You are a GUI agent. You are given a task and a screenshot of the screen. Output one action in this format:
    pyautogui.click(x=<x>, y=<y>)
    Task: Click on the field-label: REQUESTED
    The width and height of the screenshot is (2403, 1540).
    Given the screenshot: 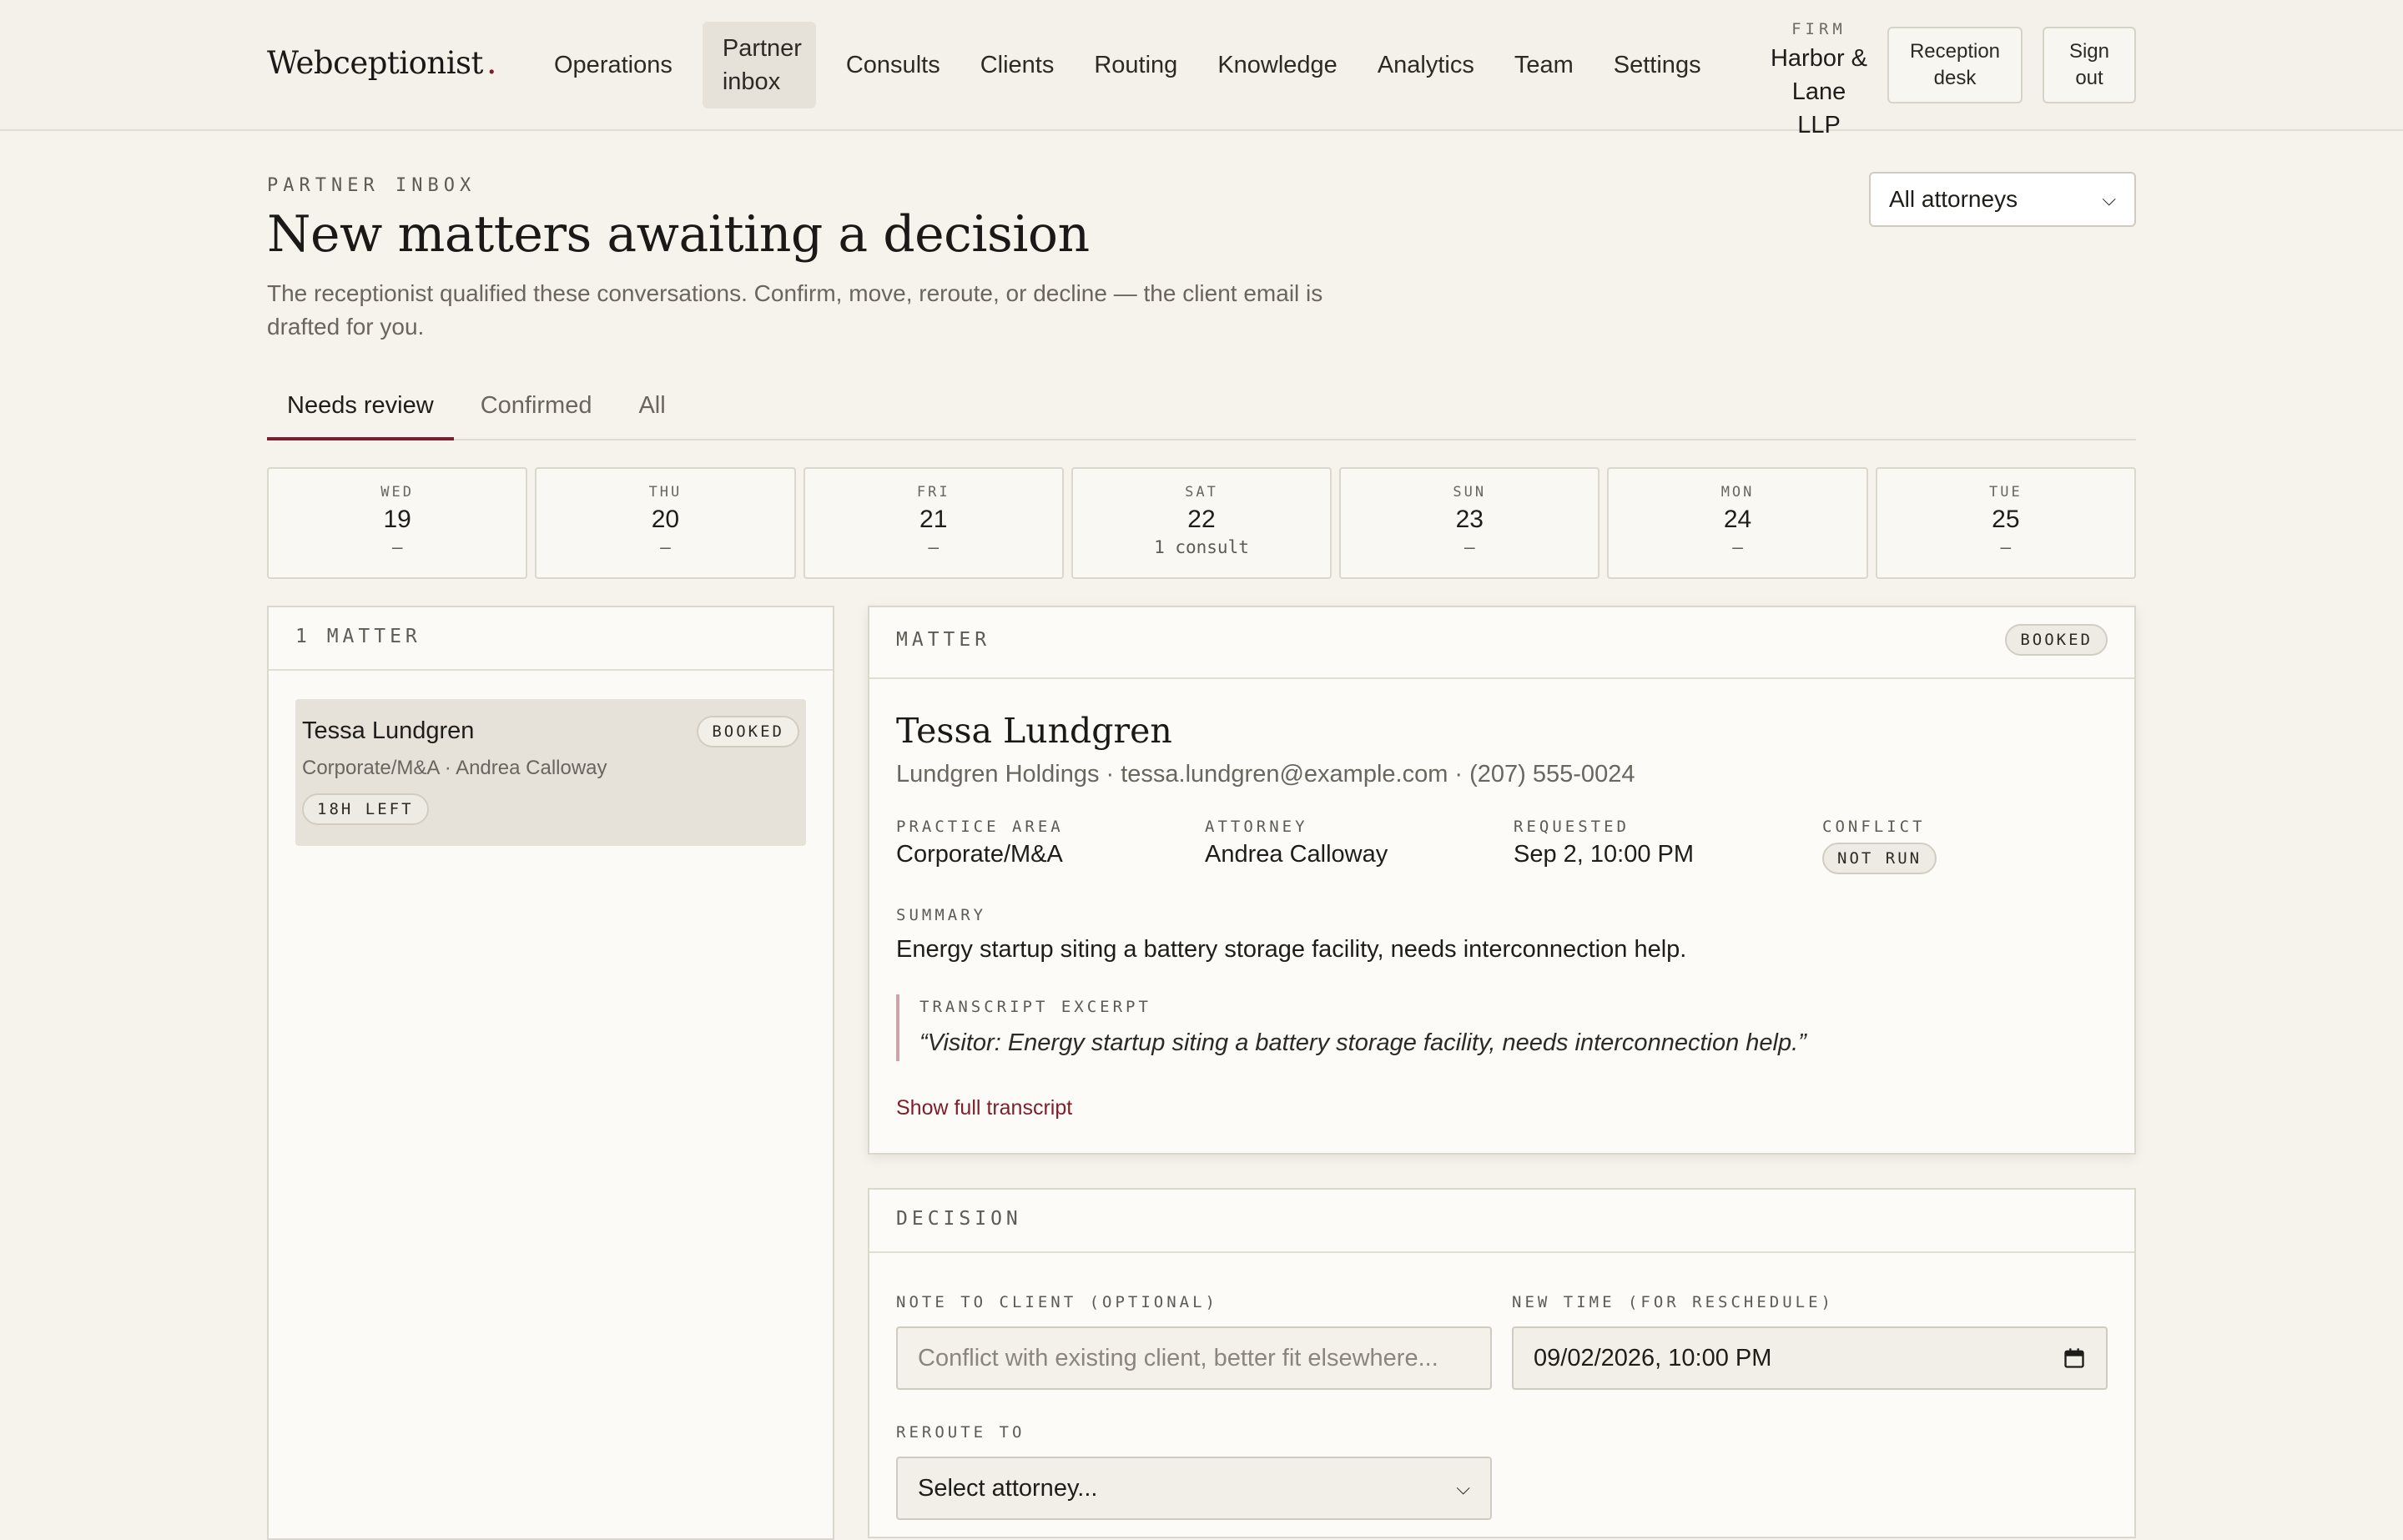 What is the action you would take?
    pyautogui.click(x=1572, y=827)
    